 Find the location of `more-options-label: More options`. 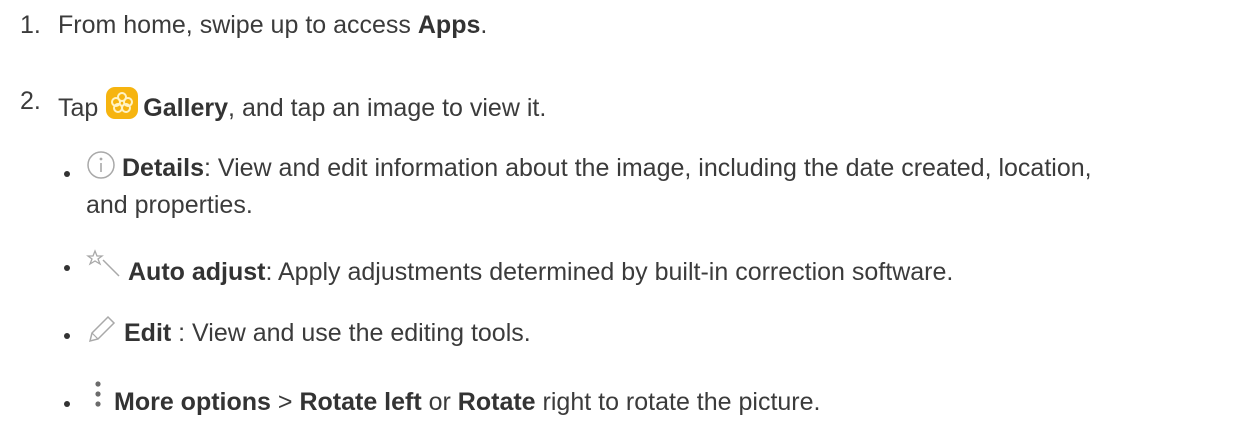

more-options-label: More options is located at coordinates (192, 402).